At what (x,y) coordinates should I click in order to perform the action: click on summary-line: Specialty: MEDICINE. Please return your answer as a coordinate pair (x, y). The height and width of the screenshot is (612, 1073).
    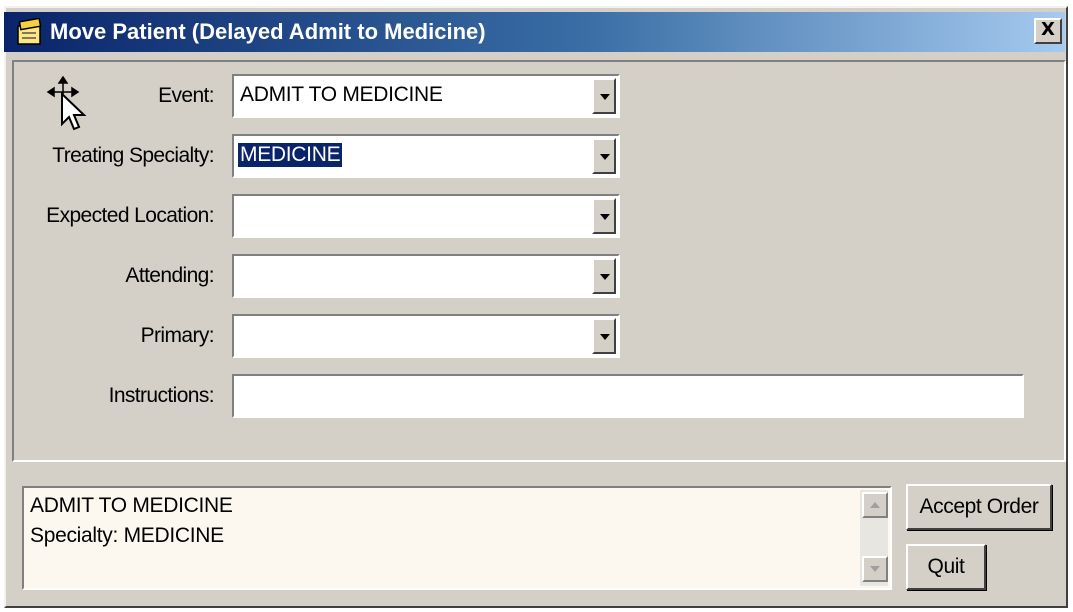
    Looking at the image, I should click on (127, 535).